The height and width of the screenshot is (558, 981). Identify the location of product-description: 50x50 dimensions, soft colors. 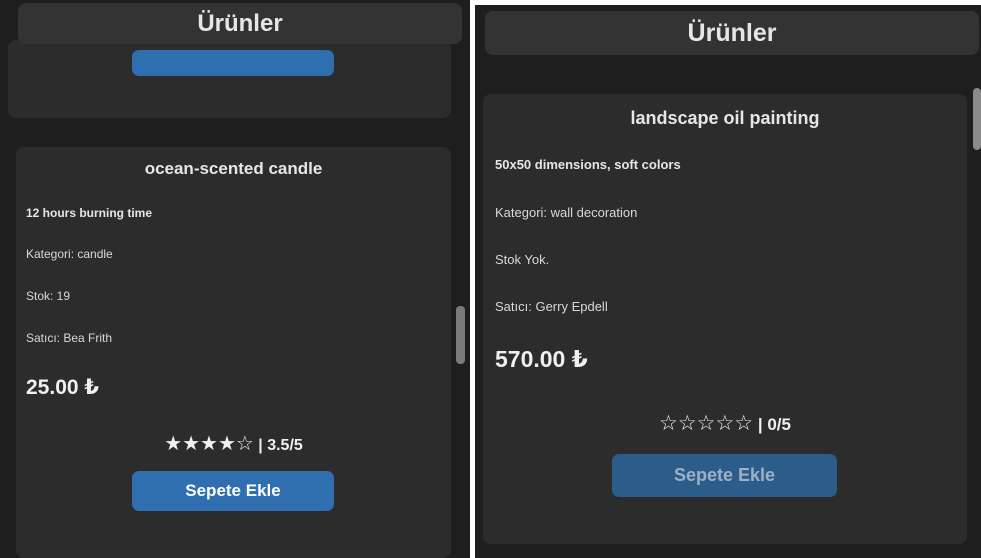
(588, 164).